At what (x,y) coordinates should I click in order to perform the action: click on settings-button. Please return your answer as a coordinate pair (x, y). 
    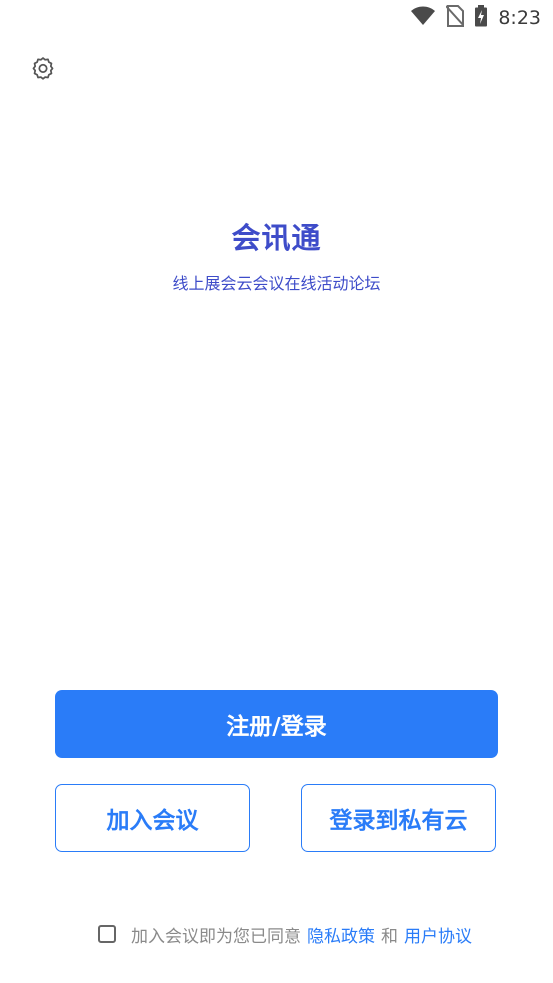
    Looking at the image, I should click on (43, 70).